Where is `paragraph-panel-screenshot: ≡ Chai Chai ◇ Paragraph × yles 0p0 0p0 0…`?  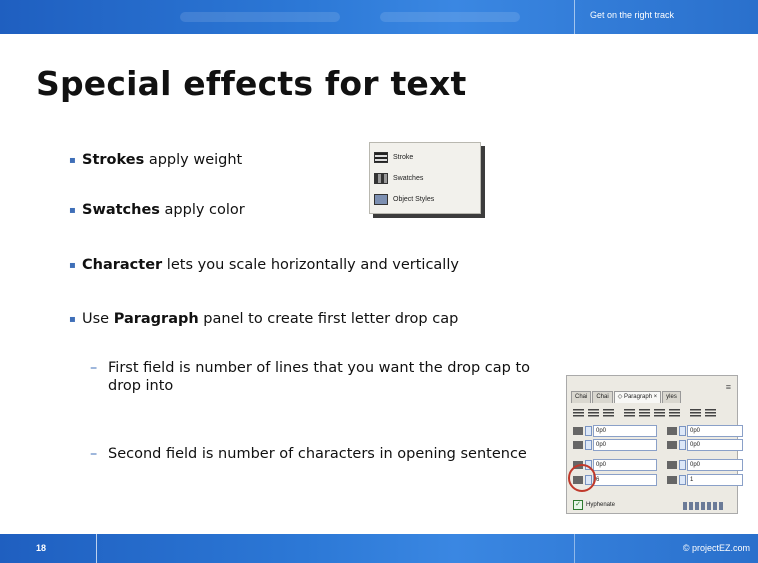
paragraph-panel-screenshot: ≡ Chai Chai ◇ Paragraph × yles 0p0 0p0 0… is located at coordinates (654, 444).